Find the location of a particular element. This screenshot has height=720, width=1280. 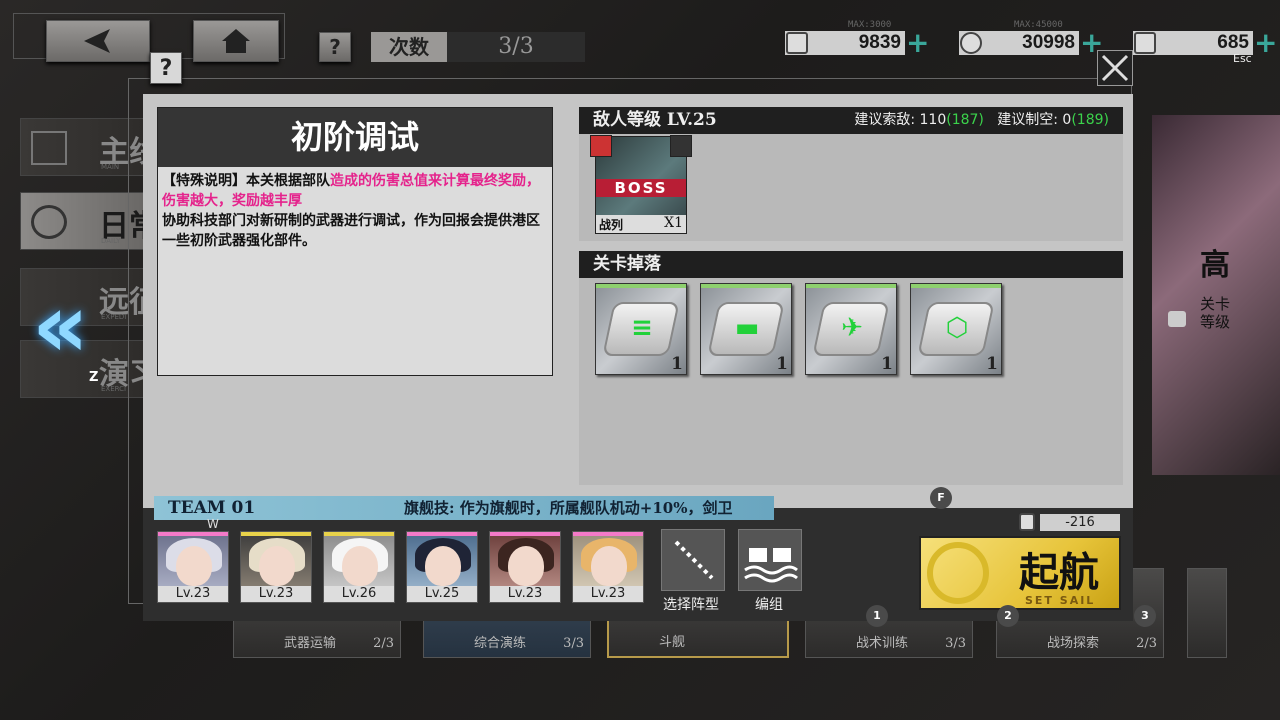

hotkey-f: F is located at coordinates (941, 498).